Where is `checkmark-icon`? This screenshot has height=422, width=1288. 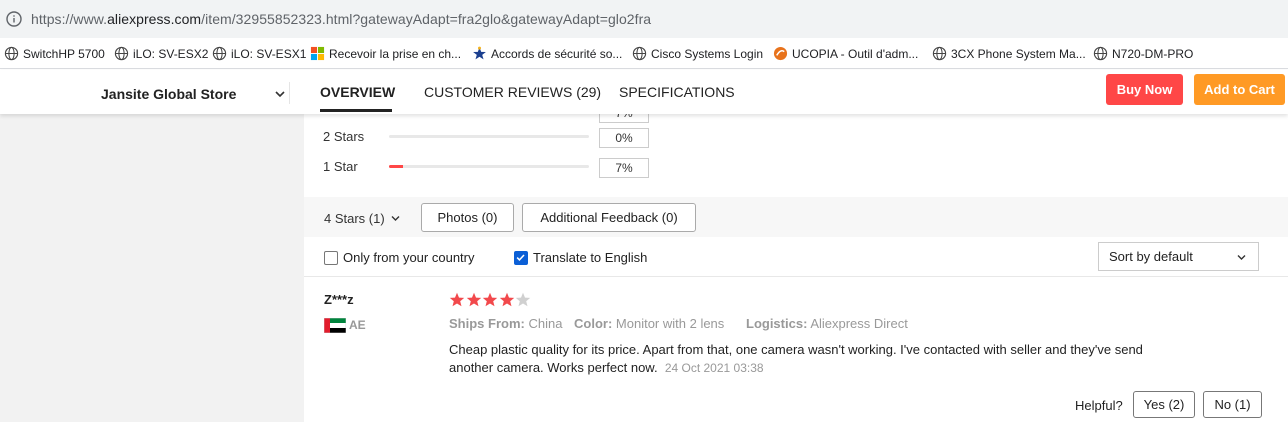
checkmark-icon is located at coordinates (520, 257).